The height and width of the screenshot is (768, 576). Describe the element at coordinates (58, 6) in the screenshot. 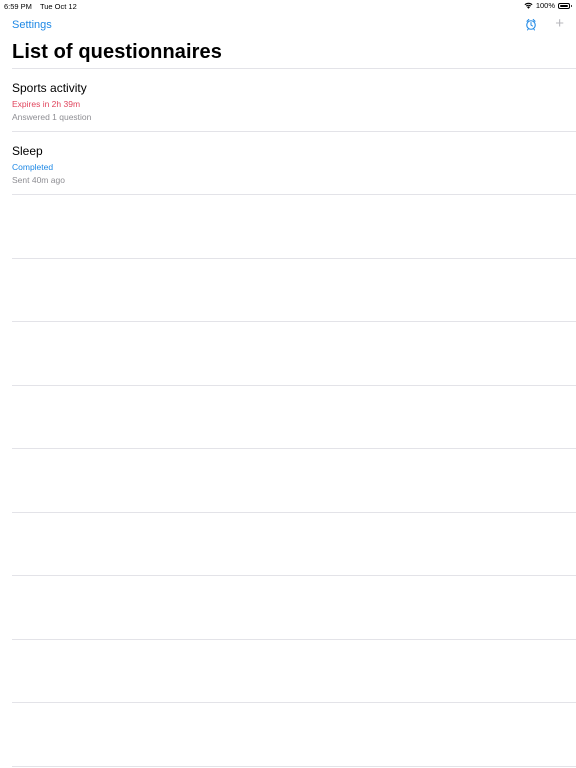

I see `status-date: Tue Oct 12` at that location.